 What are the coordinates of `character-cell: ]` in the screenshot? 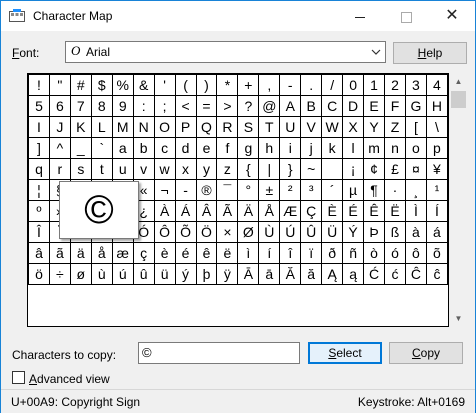 It's located at (39, 148).